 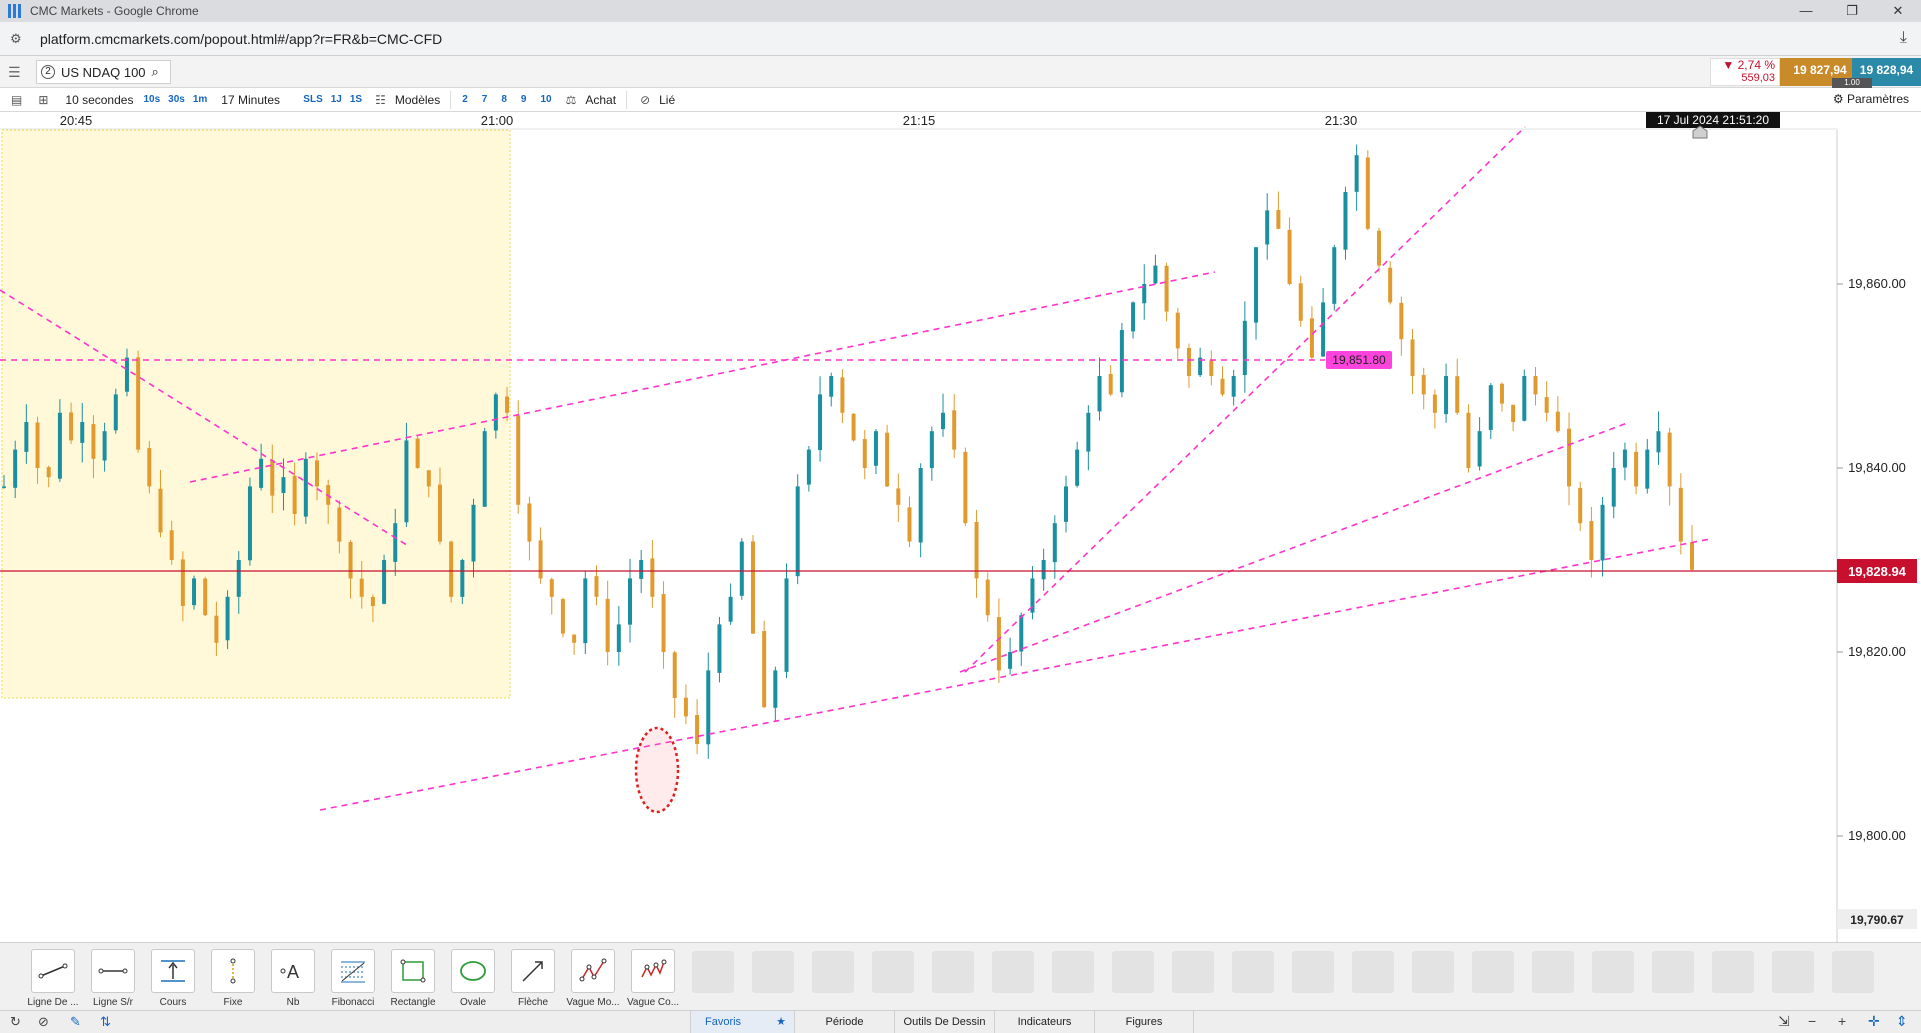 I want to click on chart-list-icon: ▤, so click(x=16, y=100).